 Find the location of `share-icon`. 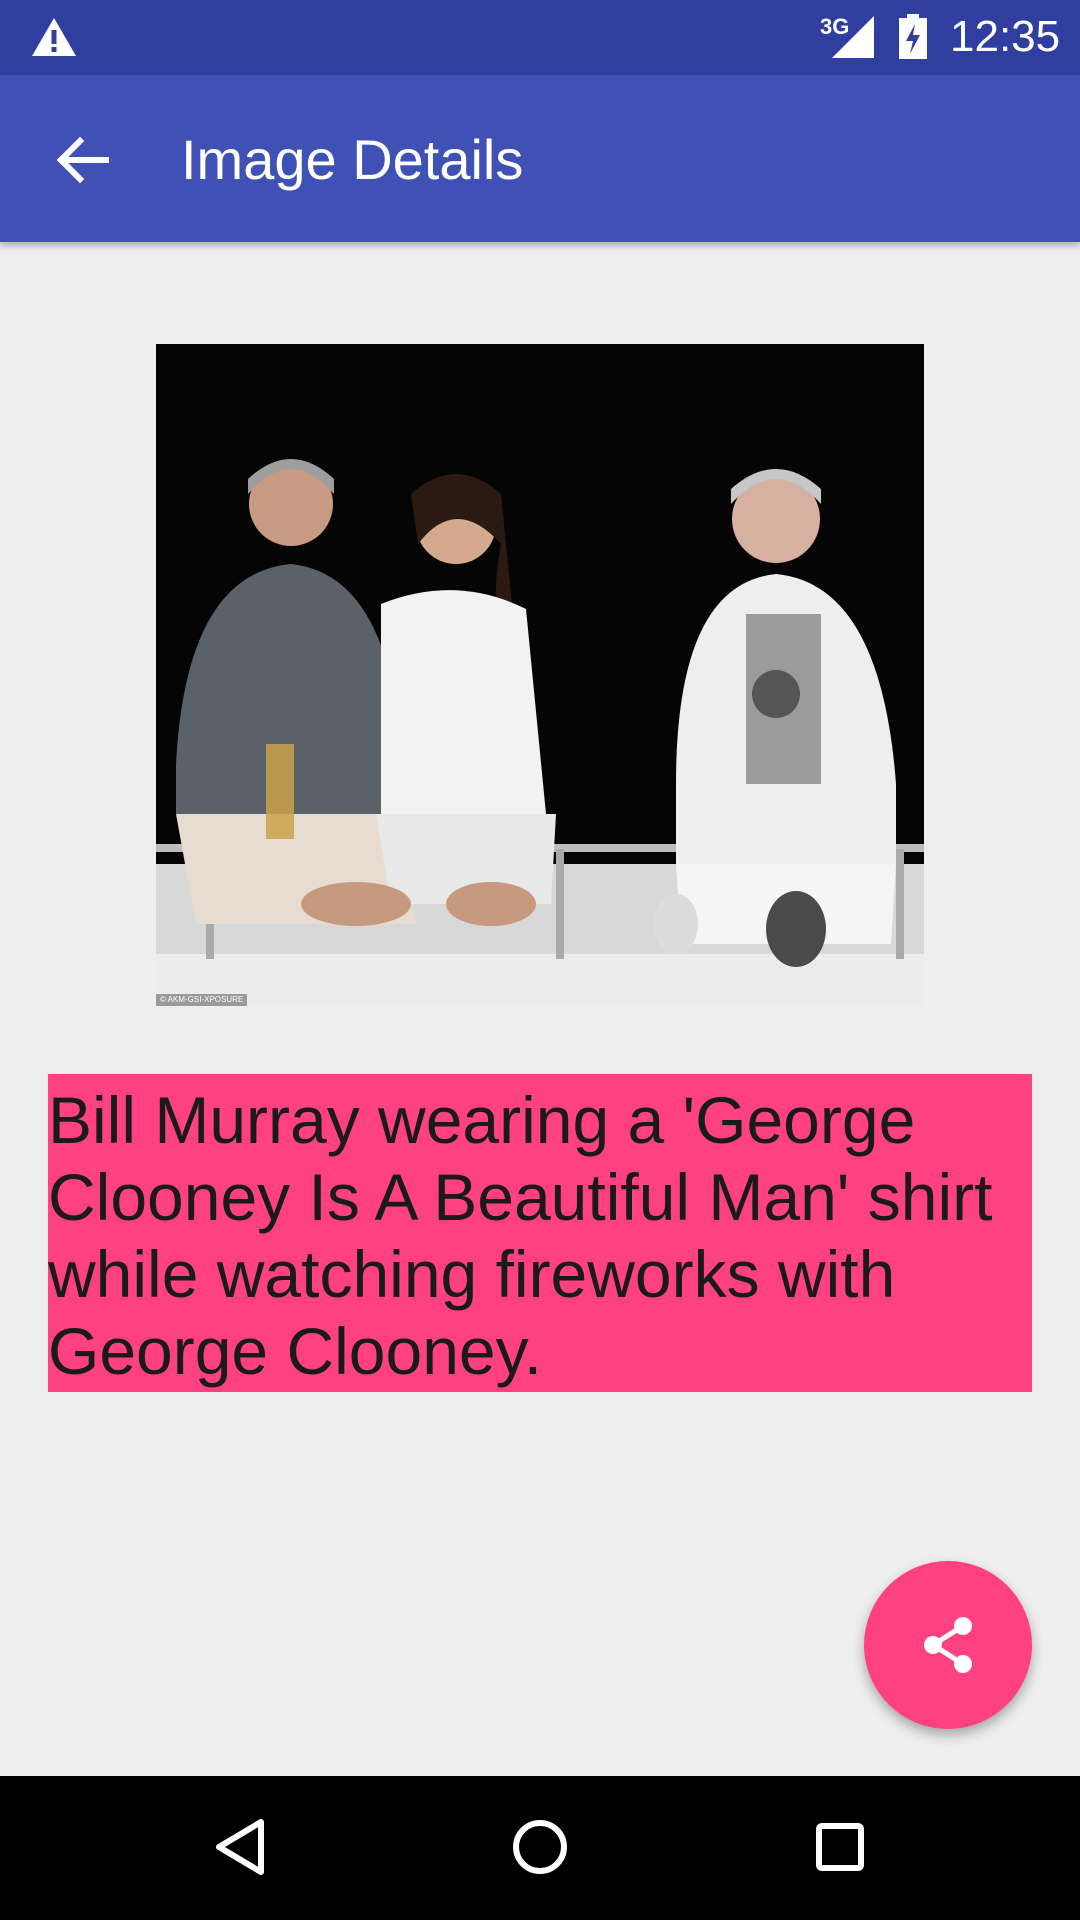

share-icon is located at coordinates (948, 1645).